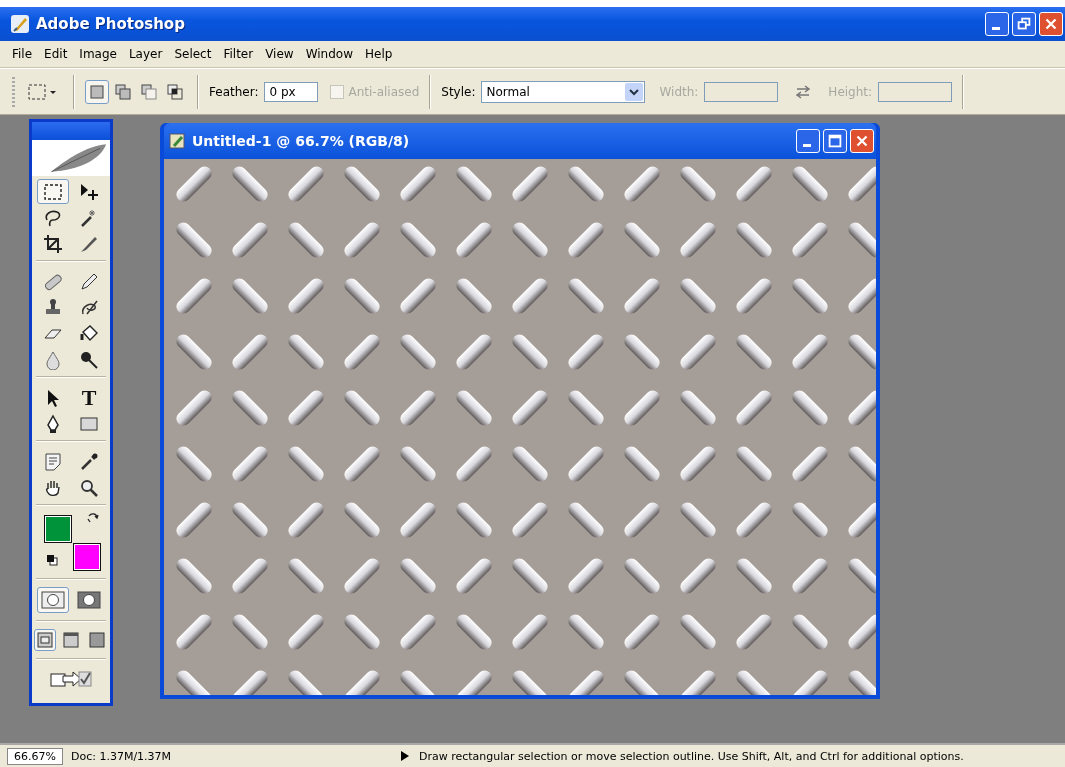  What do you see at coordinates (89, 191) in the screenshot?
I see `arrow-cross-icon` at bounding box center [89, 191].